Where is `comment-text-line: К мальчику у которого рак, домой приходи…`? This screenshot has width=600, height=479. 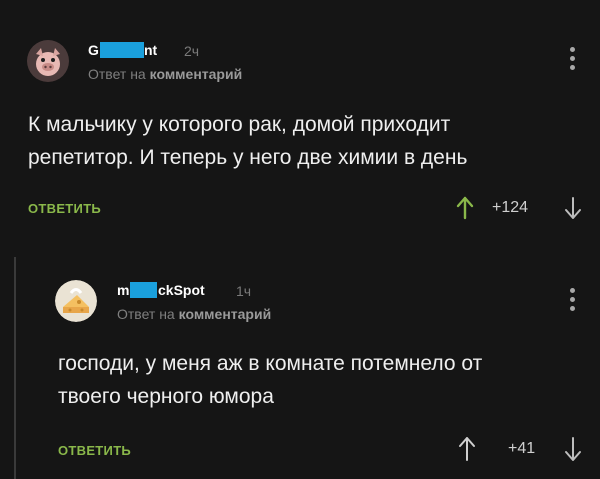 comment-text-line: К мальчику у которого рак, домой приходи… is located at coordinates (239, 124).